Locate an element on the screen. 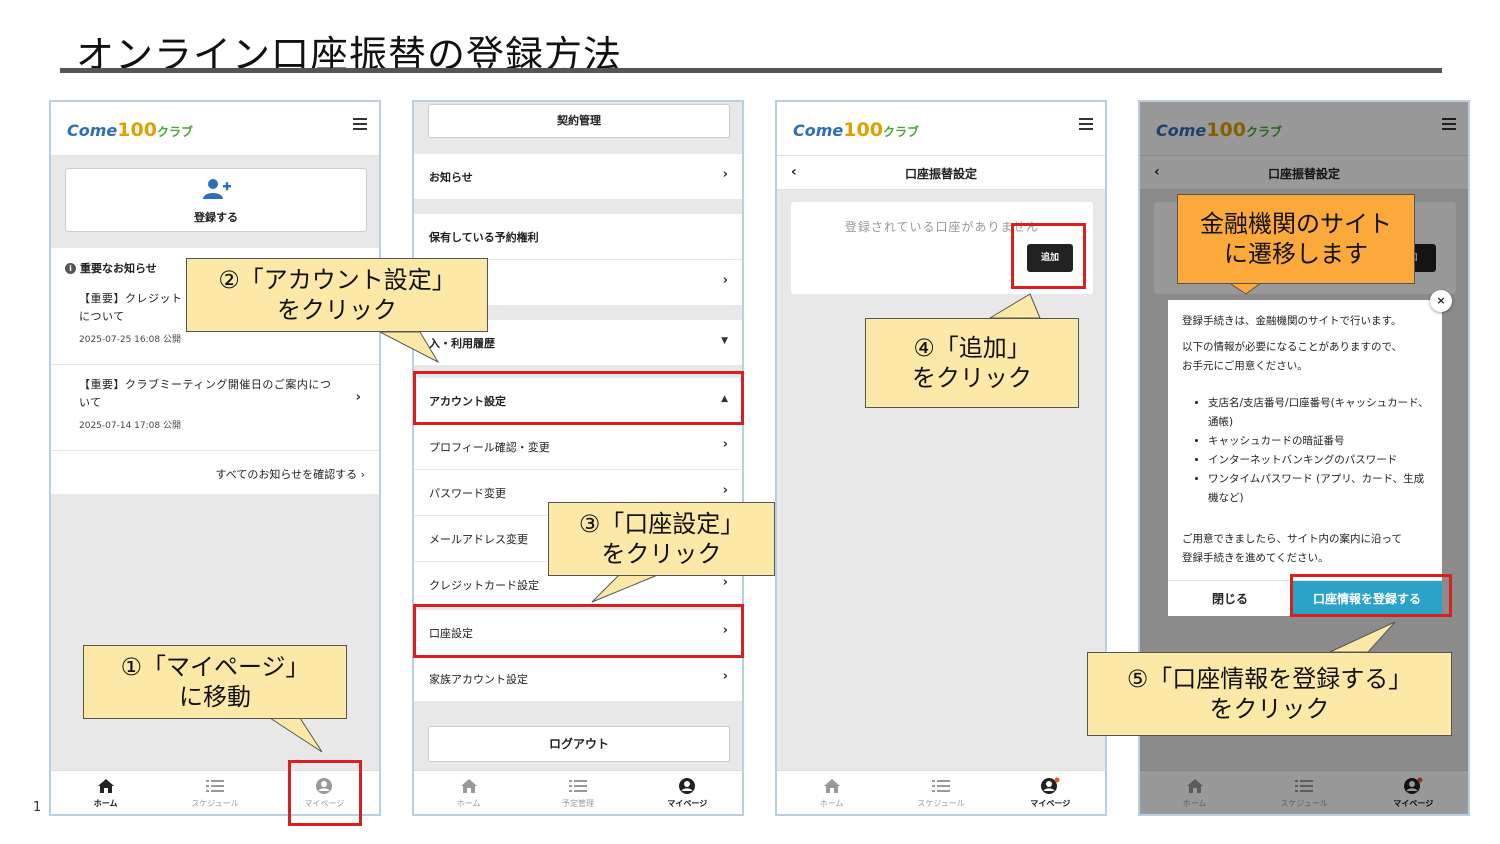 This screenshot has width=1500, height=844. caret-down-icon: ▼ is located at coordinates (724, 341).